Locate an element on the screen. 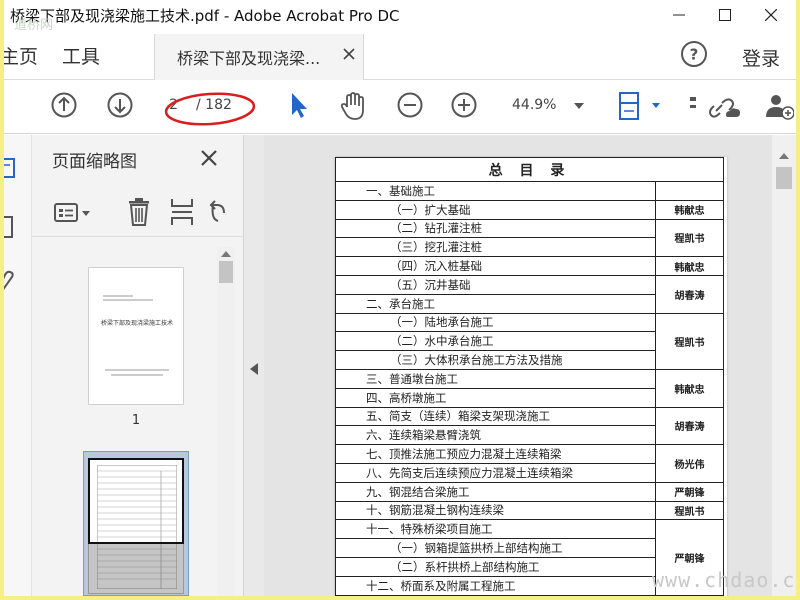 The image size is (800, 600). toc-entry: 十、钢筋混凝土钢构连续梁 is located at coordinates (495, 510).